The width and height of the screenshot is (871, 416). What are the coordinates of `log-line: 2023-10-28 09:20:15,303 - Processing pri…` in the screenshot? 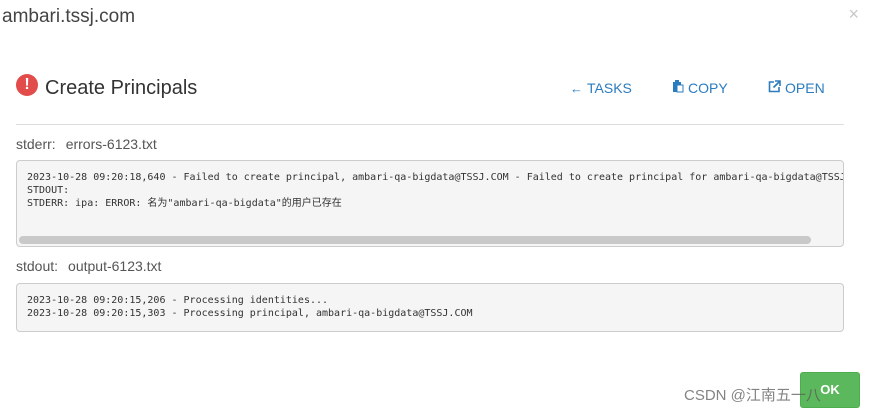 It's located at (250, 313).